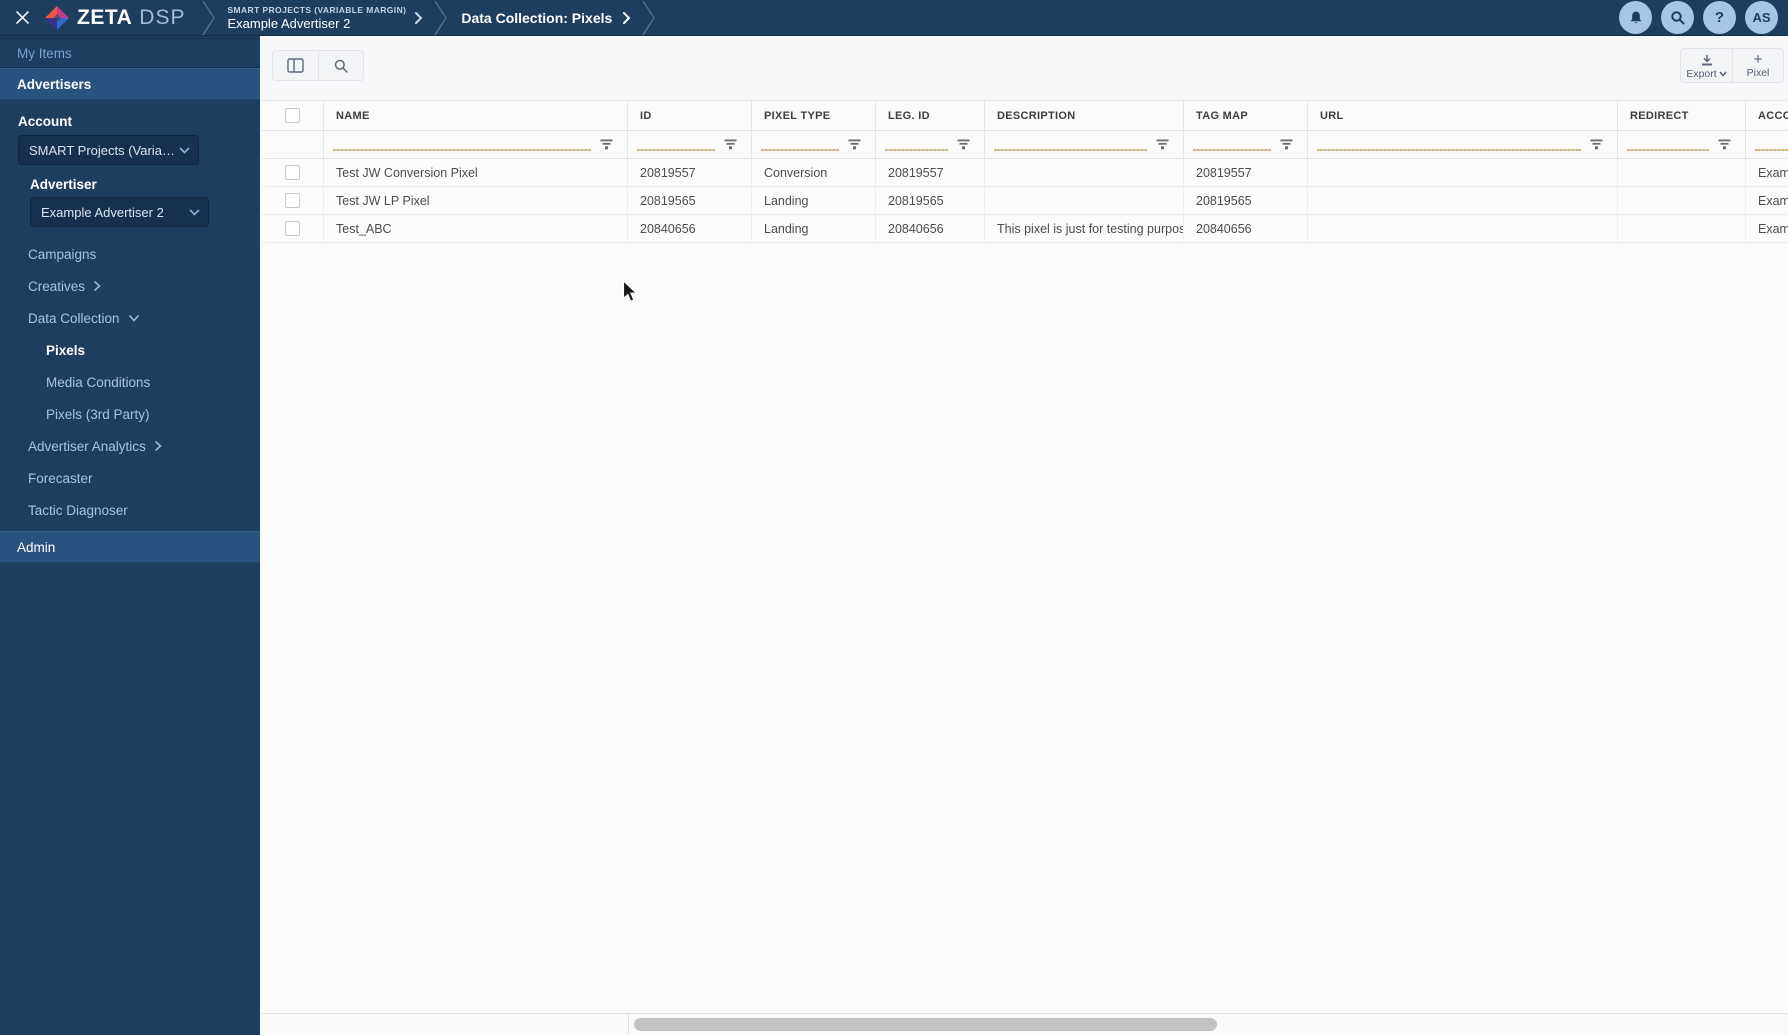 Image resolution: width=1788 pixels, height=1035 pixels. What do you see at coordinates (292, 115) in the screenshot?
I see `select-all-checkbox` at bounding box center [292, 115].